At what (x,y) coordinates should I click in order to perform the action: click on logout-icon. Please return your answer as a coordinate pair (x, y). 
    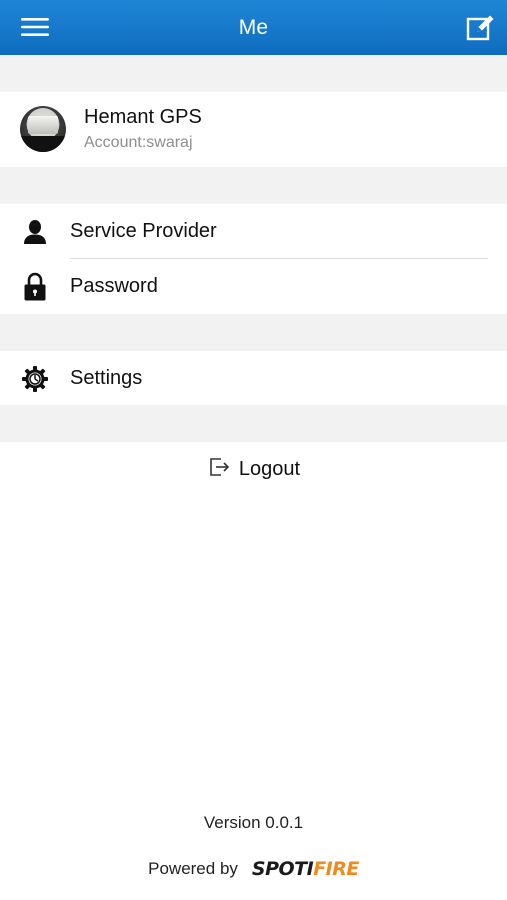
    Looking at the image, I should click on (220, 467).